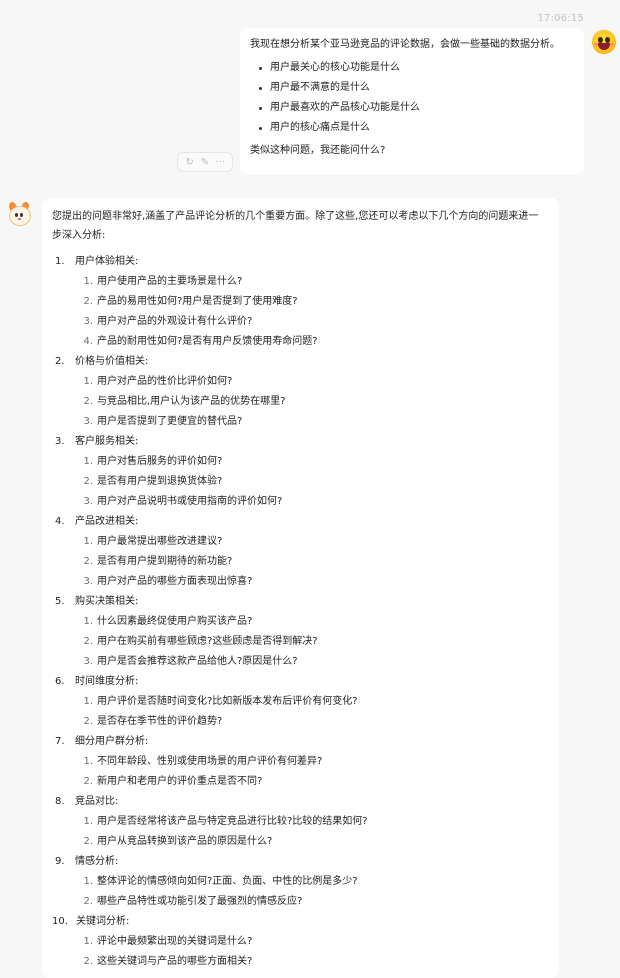 Image resolution: width=620 pixels, height=978 pixels. I want to click on sub-question-item: 3. 用户是否提到了更便宜的替代品?, so click(299, 422).